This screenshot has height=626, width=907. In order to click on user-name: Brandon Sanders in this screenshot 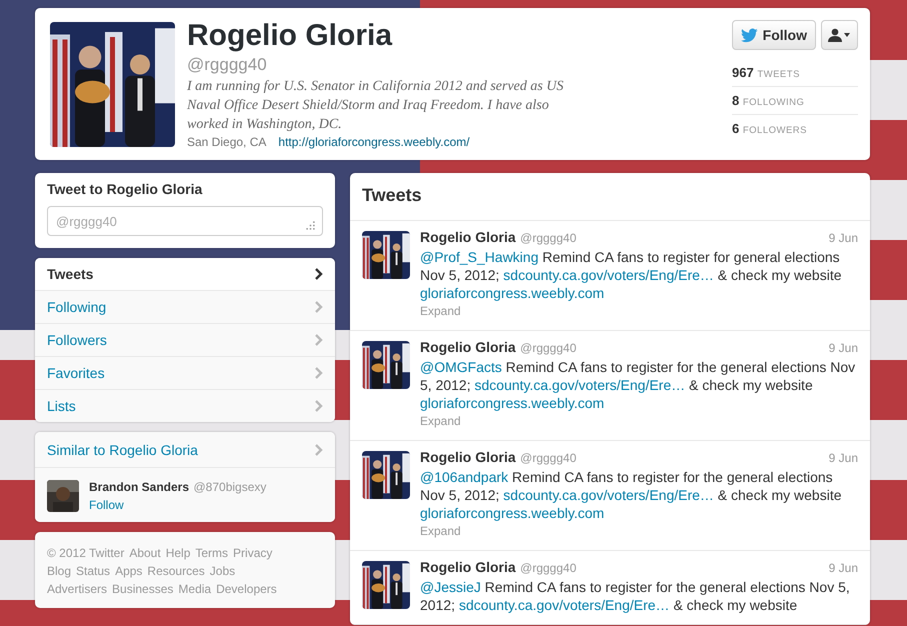, I will do `click(139, 487)`.